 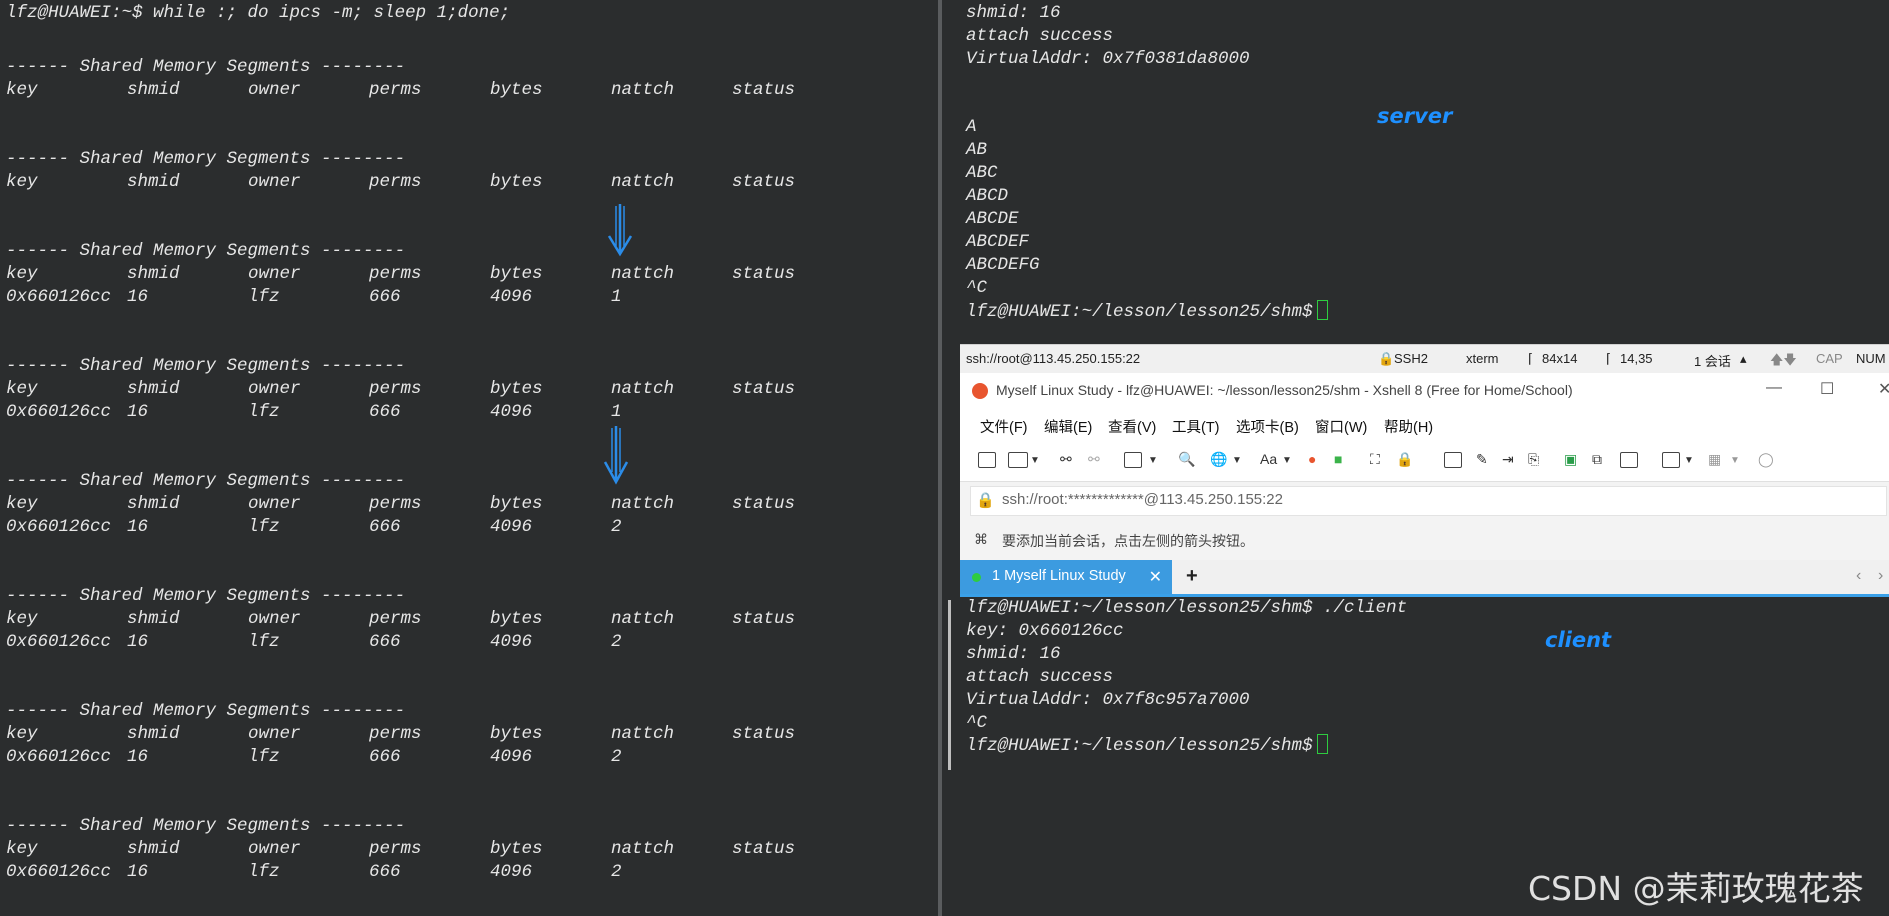 What do you see at coordinates (1268, 459) in the screenshot?
I see `font-button: Aa` at bounding box center [1268, 459].